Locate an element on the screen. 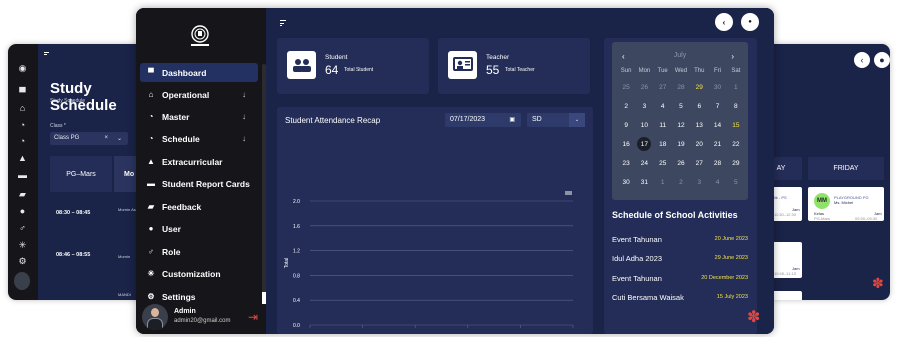 The width and height of the screenshot is (897, 337). legend-swatch is located at coordinates (568, 193).